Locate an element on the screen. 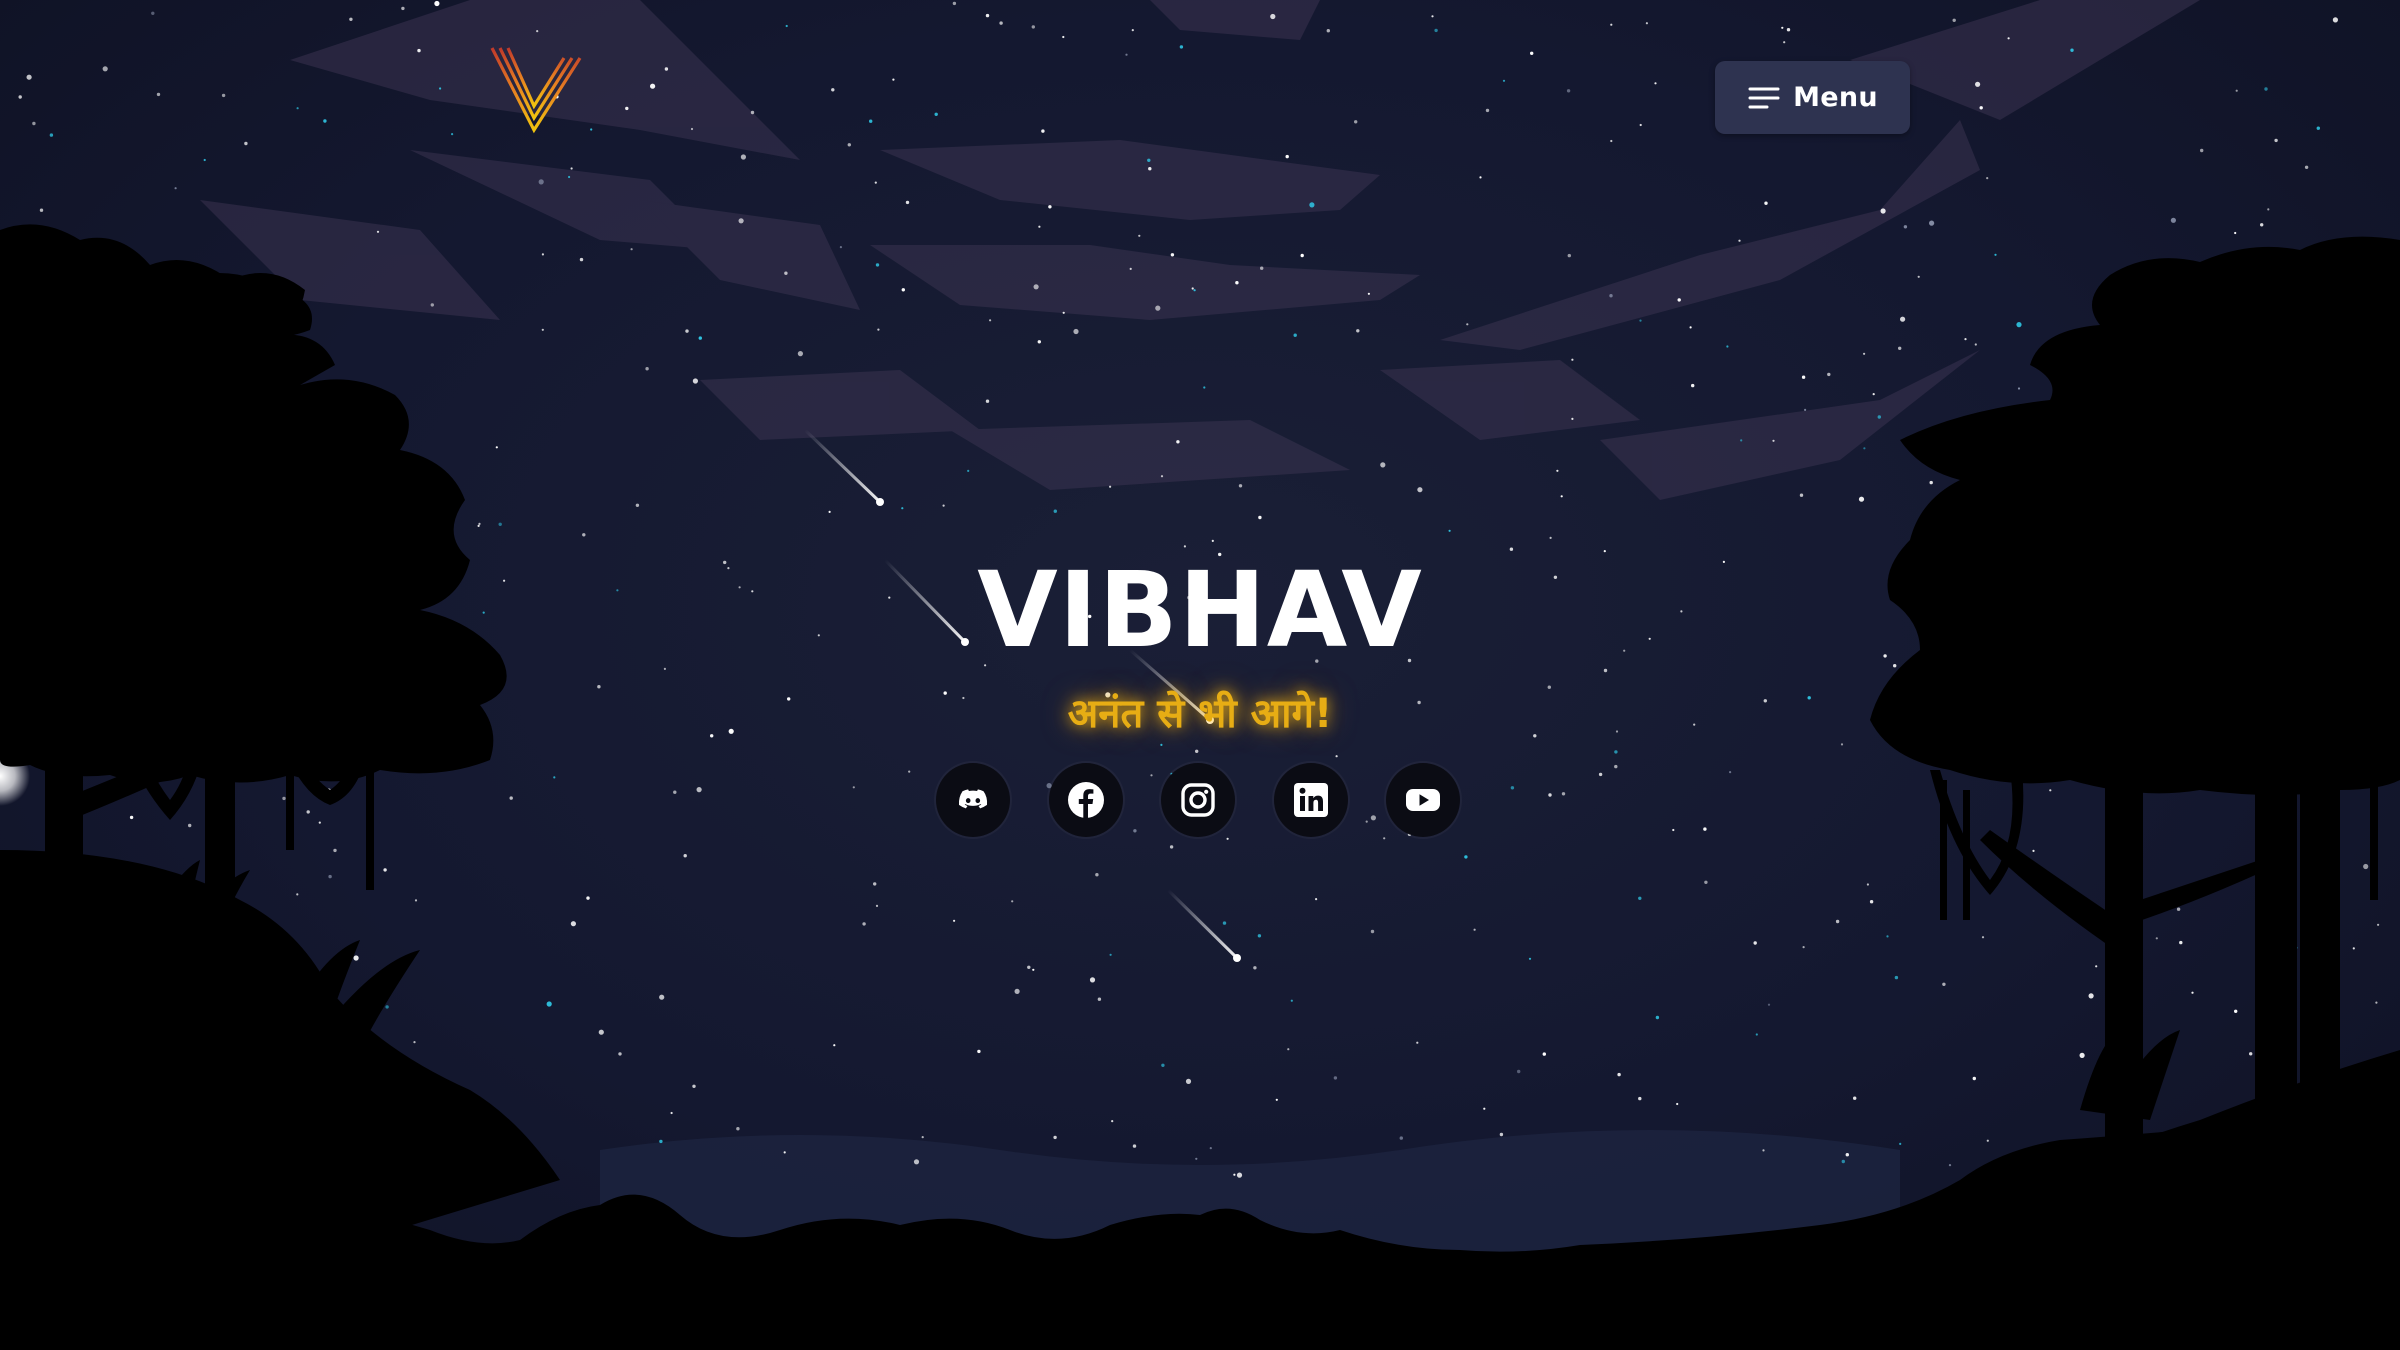 The width and height of the screenshot is (2400, 1350). v-logo-icon is located at coordinates (536, 89).